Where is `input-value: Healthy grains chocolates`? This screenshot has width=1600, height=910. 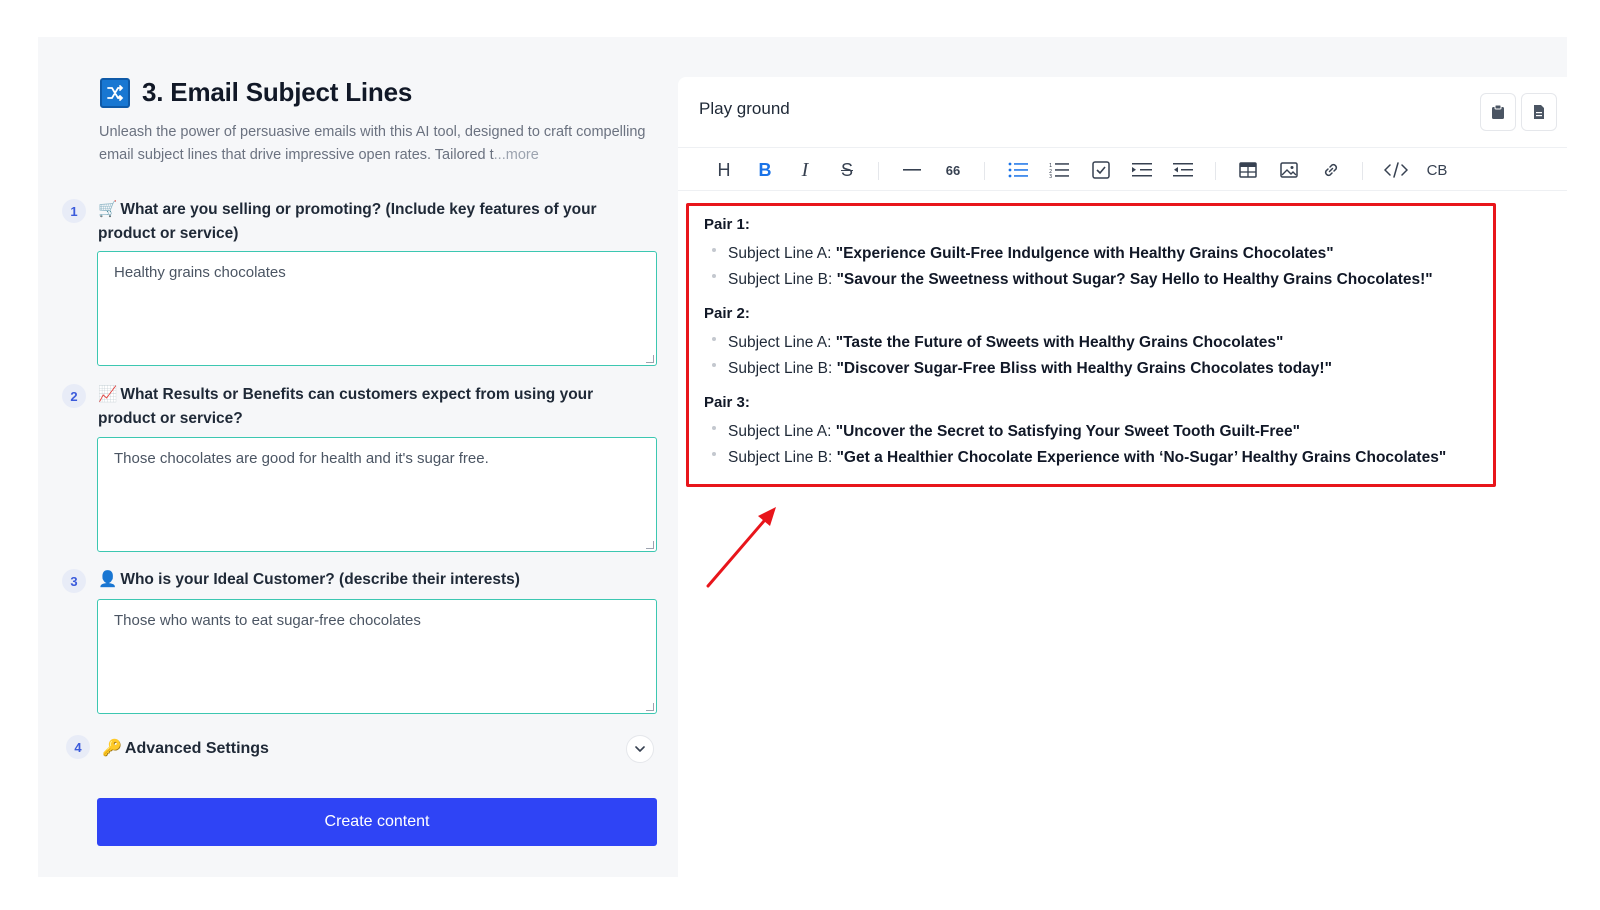
input-value: Healthy grains chocolates is located at coordinates (200, 272).